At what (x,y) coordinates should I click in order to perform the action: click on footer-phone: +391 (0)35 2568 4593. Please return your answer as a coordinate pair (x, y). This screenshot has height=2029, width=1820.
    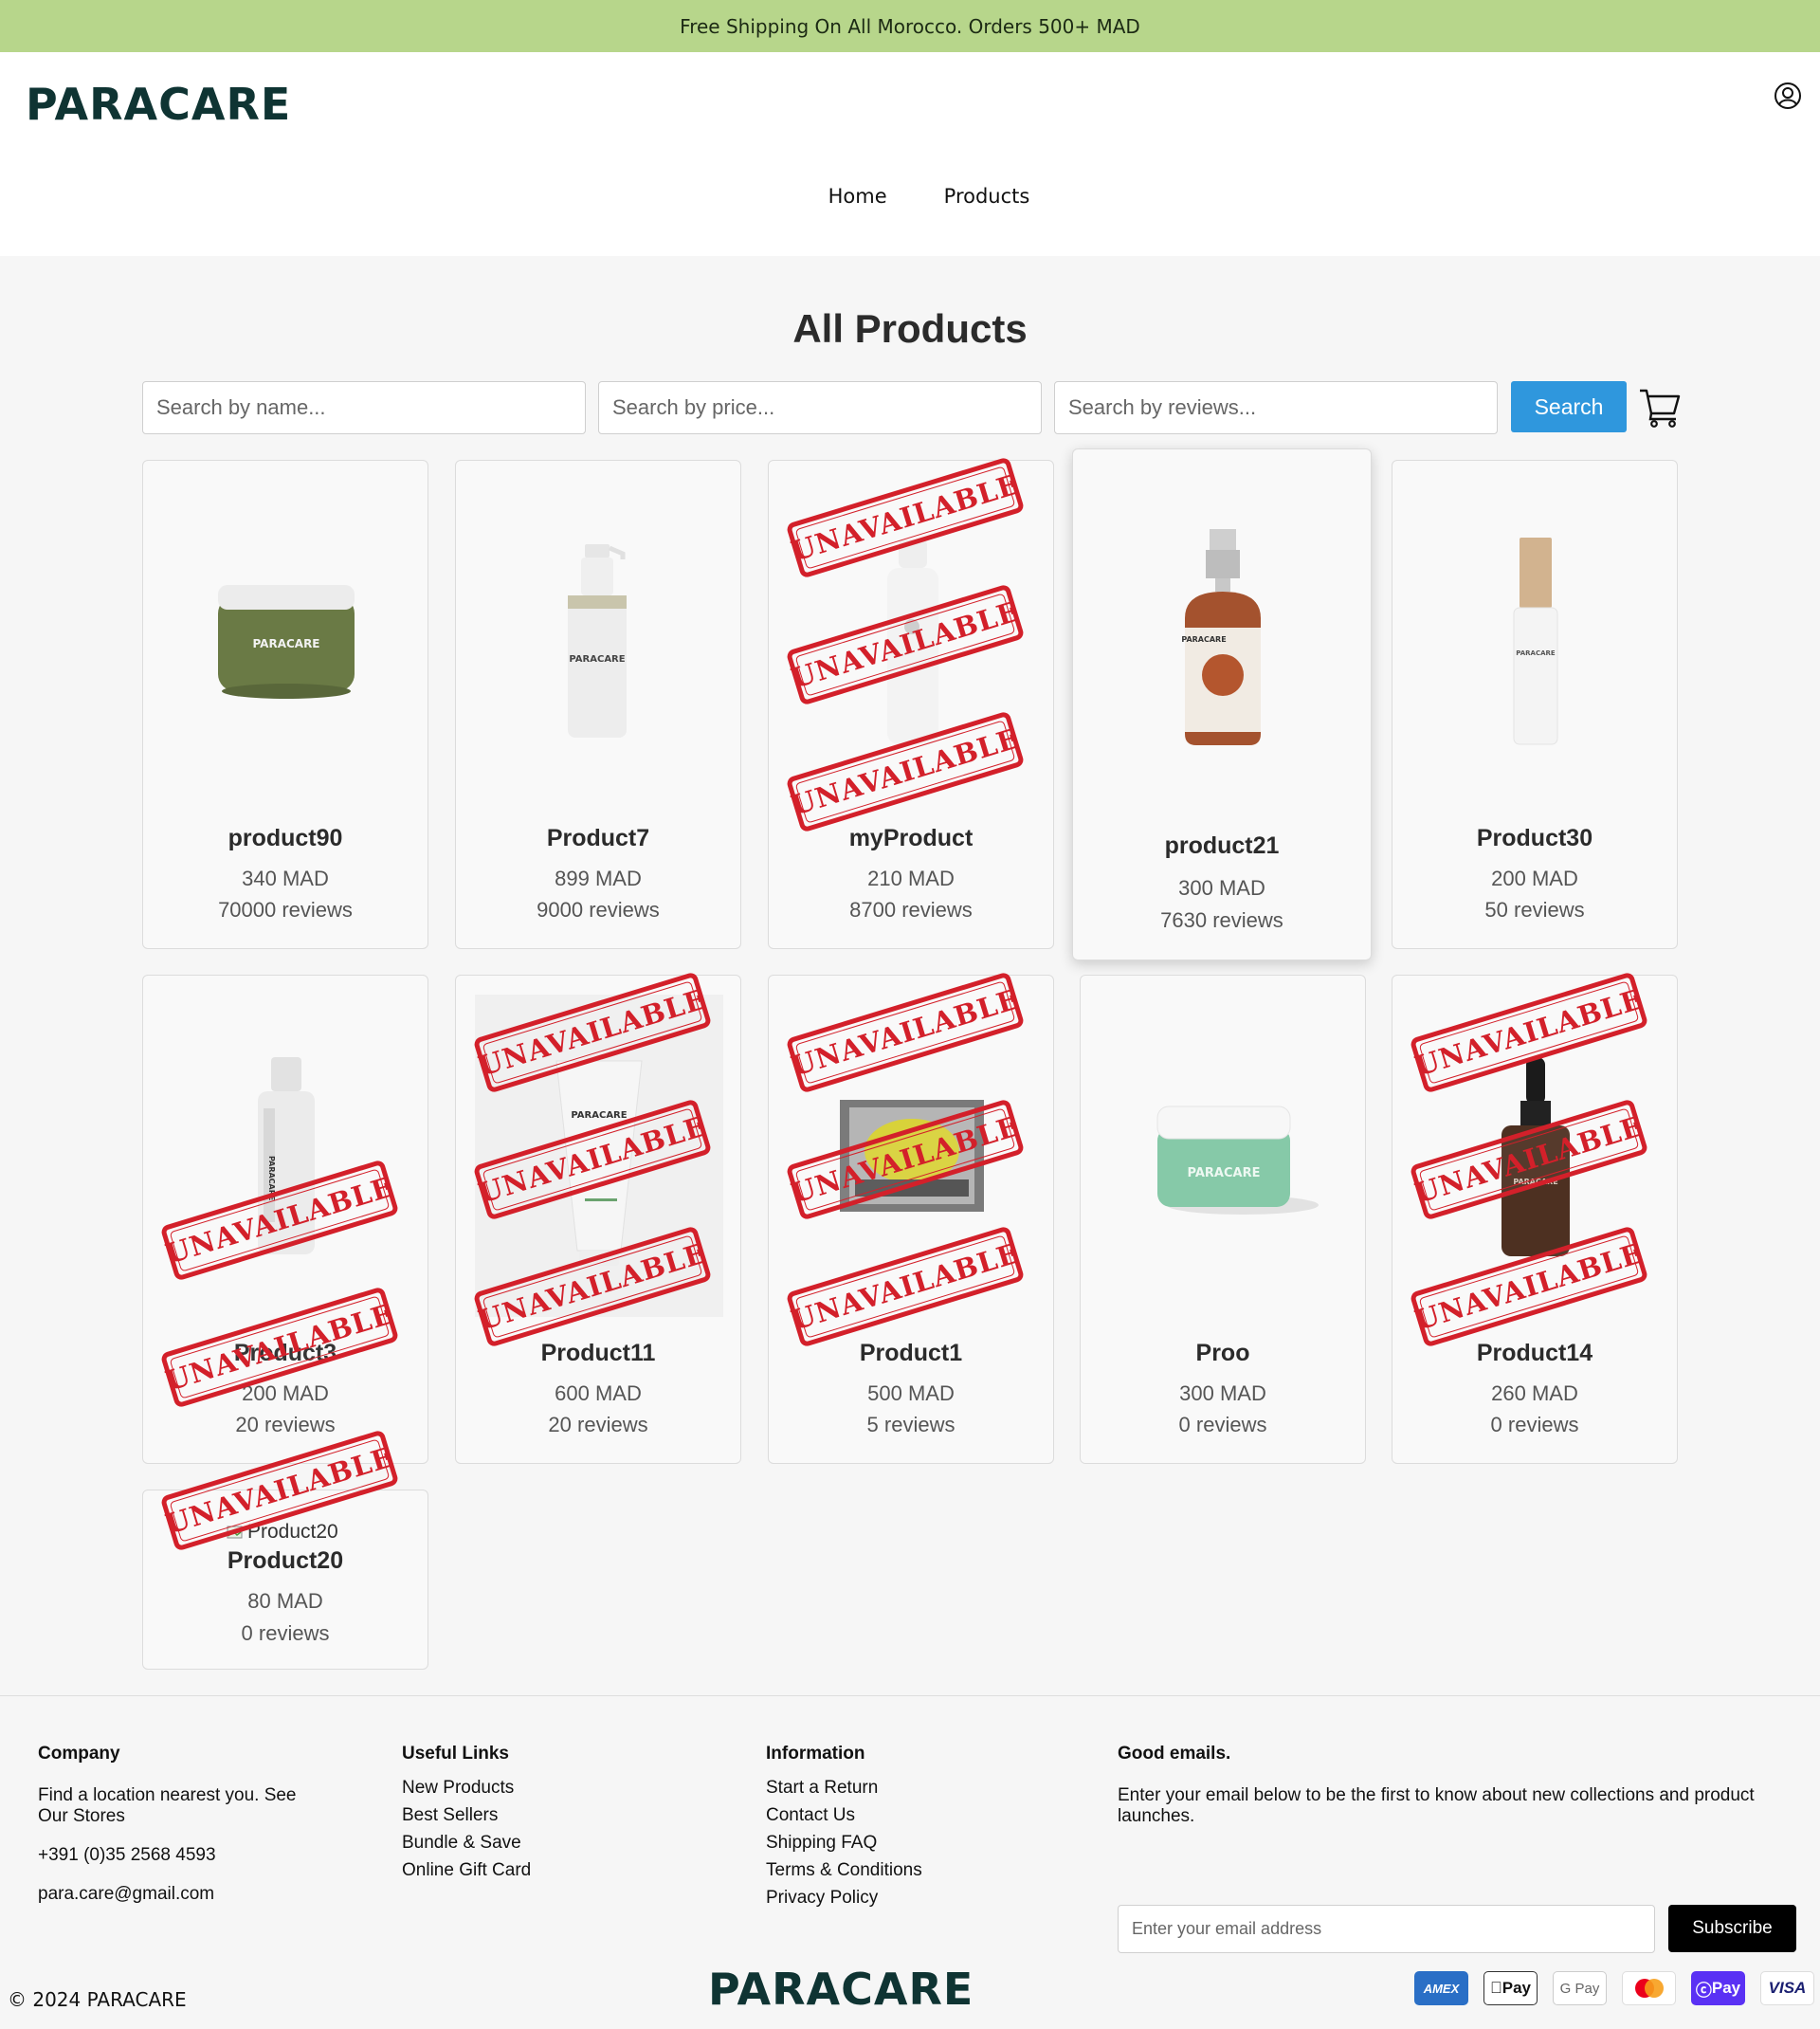
    Looking at the image, I should click on (180, 1855).